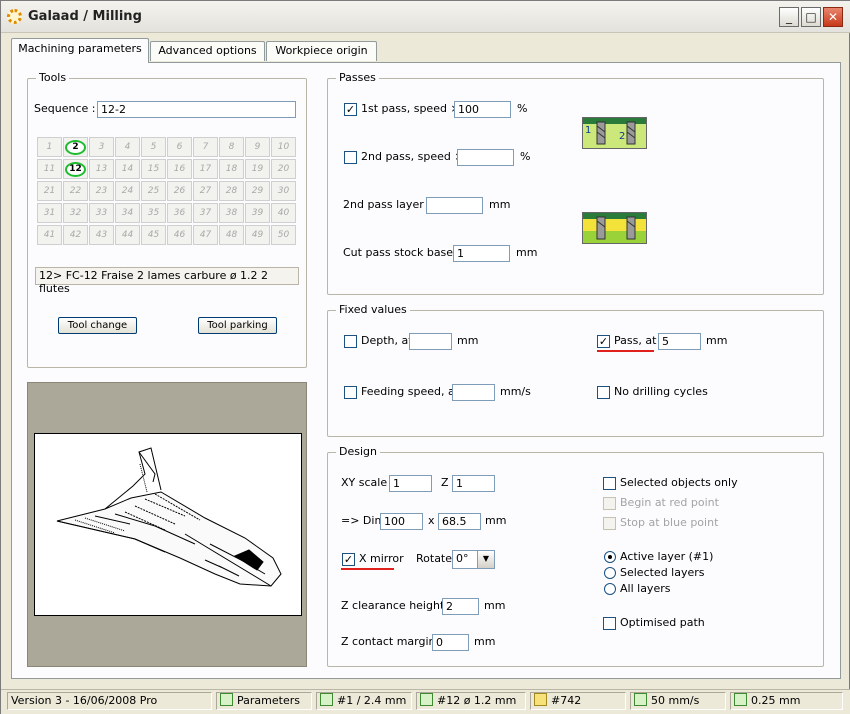 This screenshot has height=714, width=850. Describe the element at coordinates (101, 147) in the screenshot. I see `tool-slot-3: 3` at that location.